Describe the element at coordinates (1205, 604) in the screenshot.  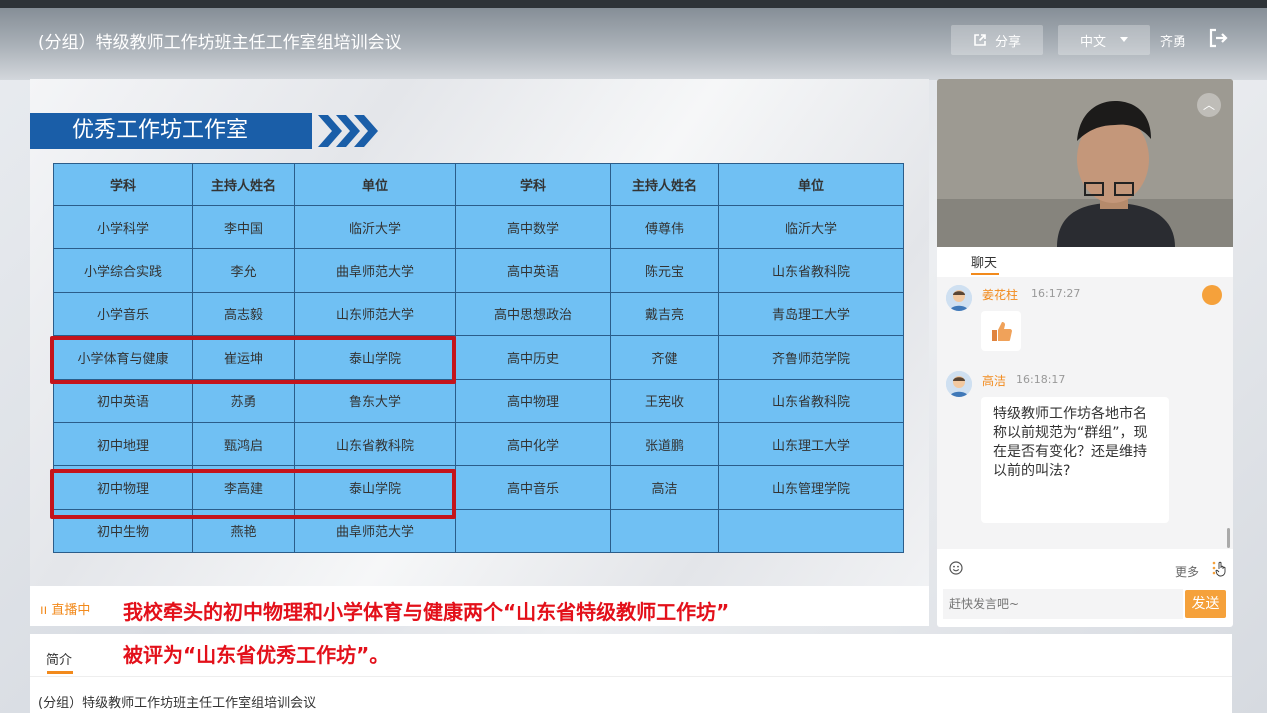
I see `send-button: 发送` at that location.